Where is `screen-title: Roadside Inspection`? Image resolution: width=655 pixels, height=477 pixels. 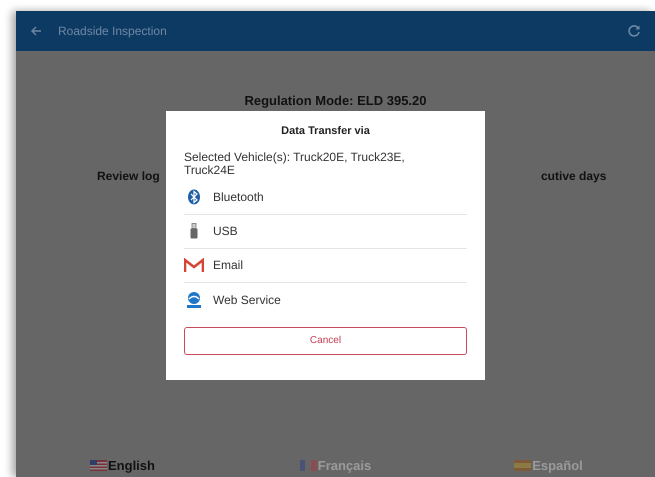 screen-title: Roadside Inspection is located at coordinates (112, 31).